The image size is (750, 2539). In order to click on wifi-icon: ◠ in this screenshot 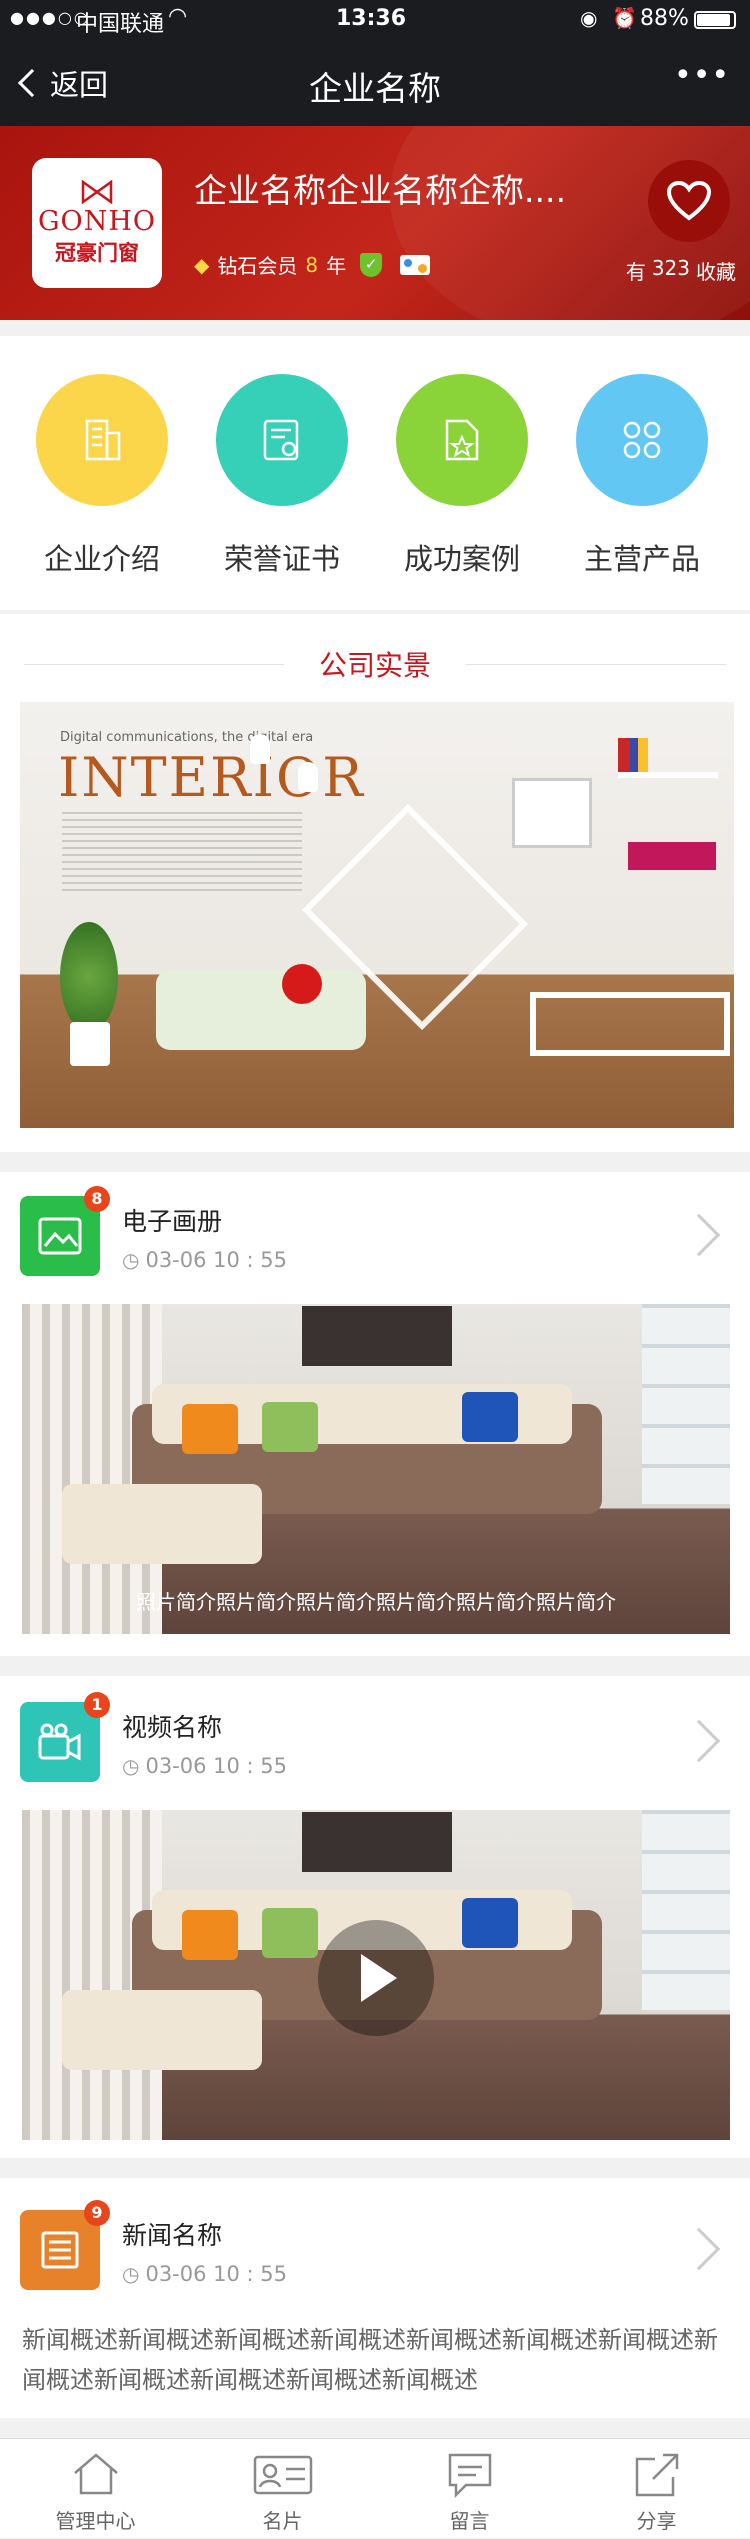, I will do `click(178, 16)`.